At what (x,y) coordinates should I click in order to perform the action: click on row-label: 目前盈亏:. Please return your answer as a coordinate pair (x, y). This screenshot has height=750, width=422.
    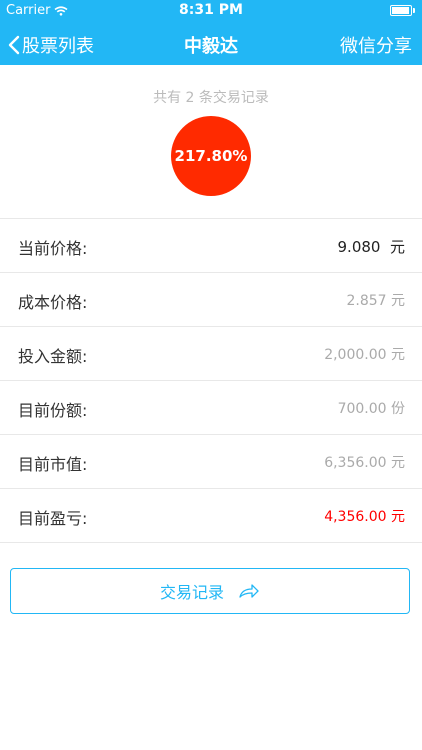
    Looking at the image, I should click on (53, 518).